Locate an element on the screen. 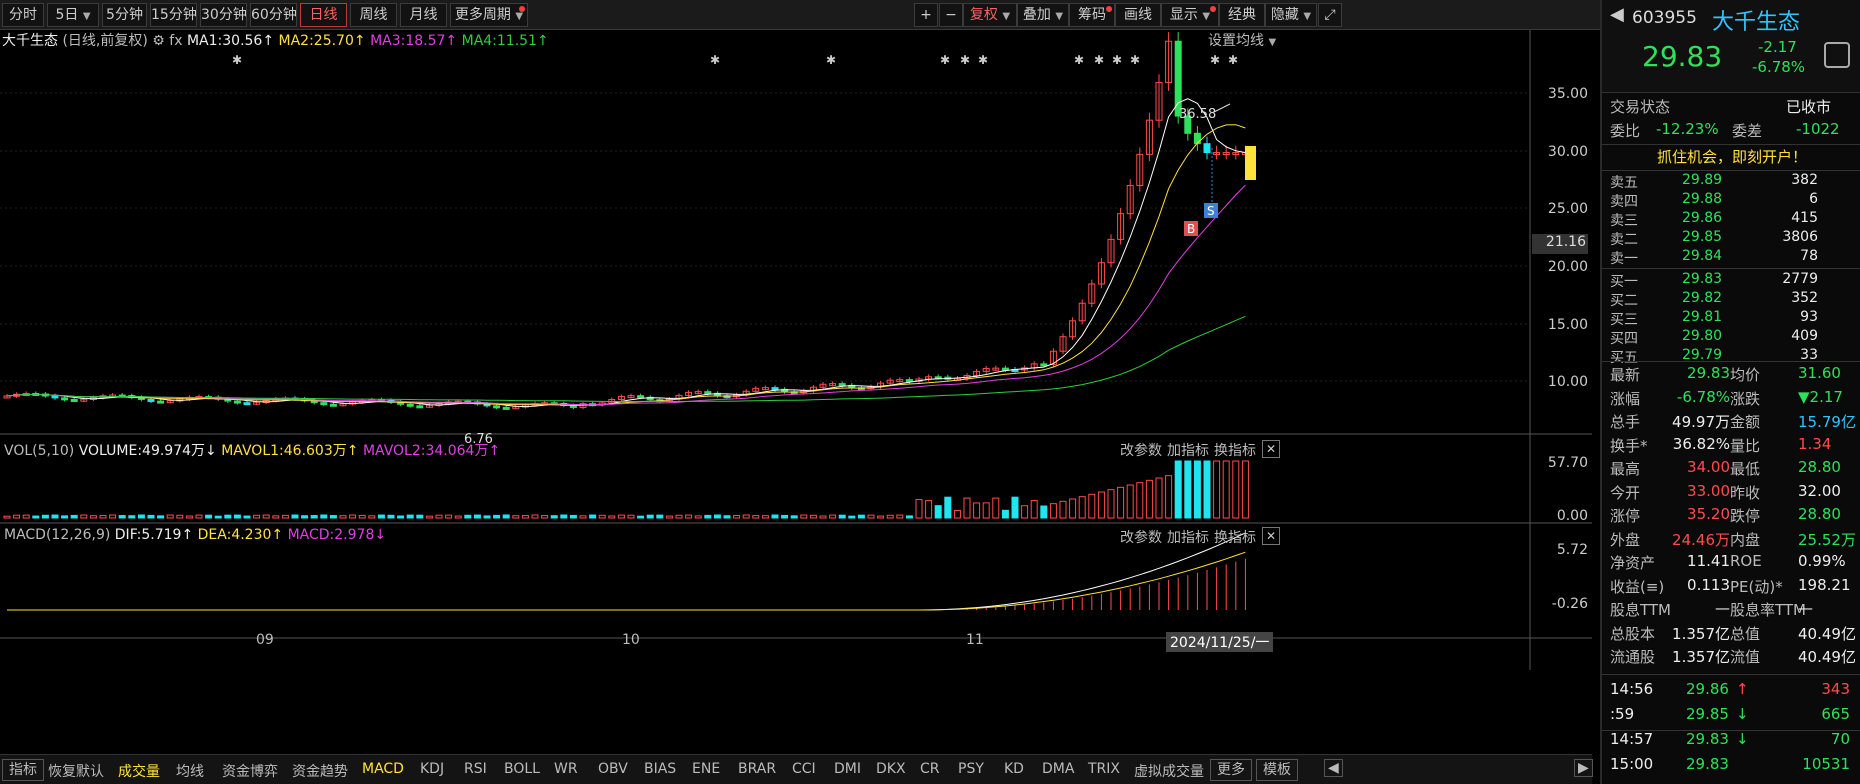 The width and height of the screenshot is (1860, 784). tab-boll: BOLL is located at coordinates (522, 769).